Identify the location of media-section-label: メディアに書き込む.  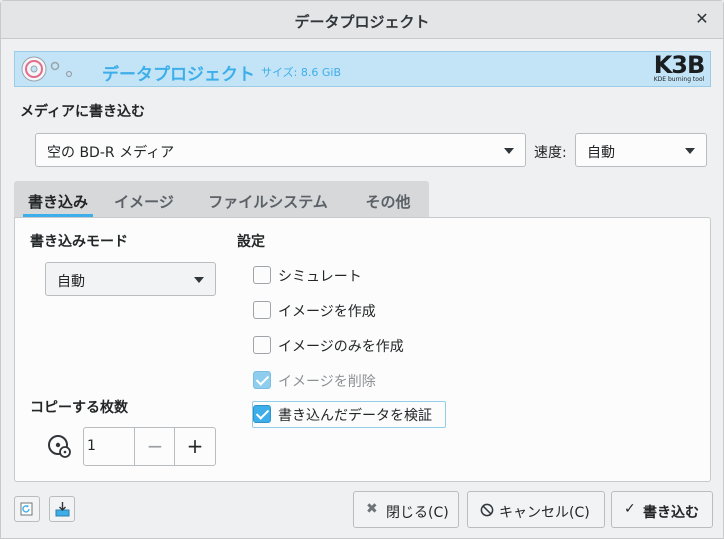
(83, 112).